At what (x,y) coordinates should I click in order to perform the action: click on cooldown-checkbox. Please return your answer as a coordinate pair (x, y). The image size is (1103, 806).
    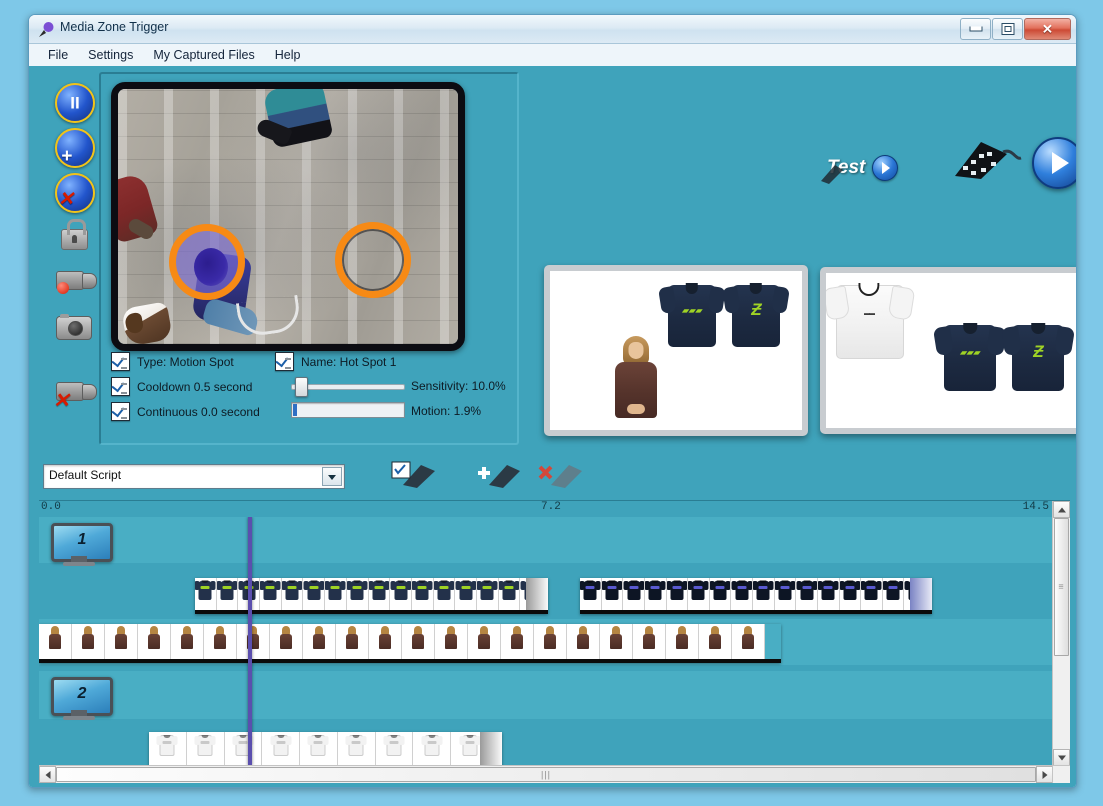
    Looking at the image, I should click on (120, 386).